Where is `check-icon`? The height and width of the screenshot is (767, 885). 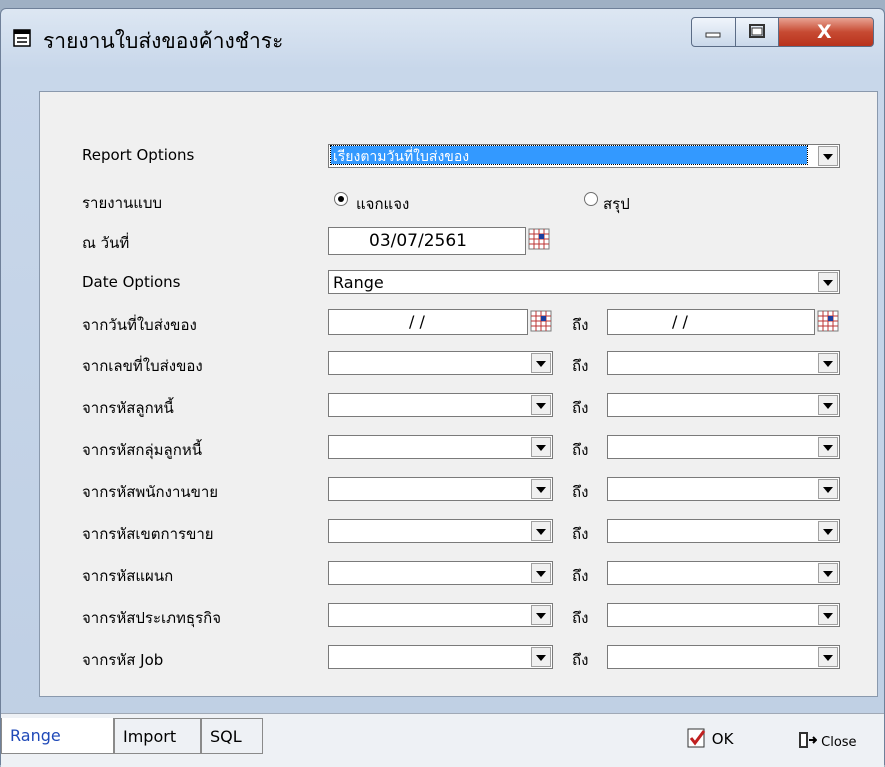
check-icon is located at coordinates (696, 738).